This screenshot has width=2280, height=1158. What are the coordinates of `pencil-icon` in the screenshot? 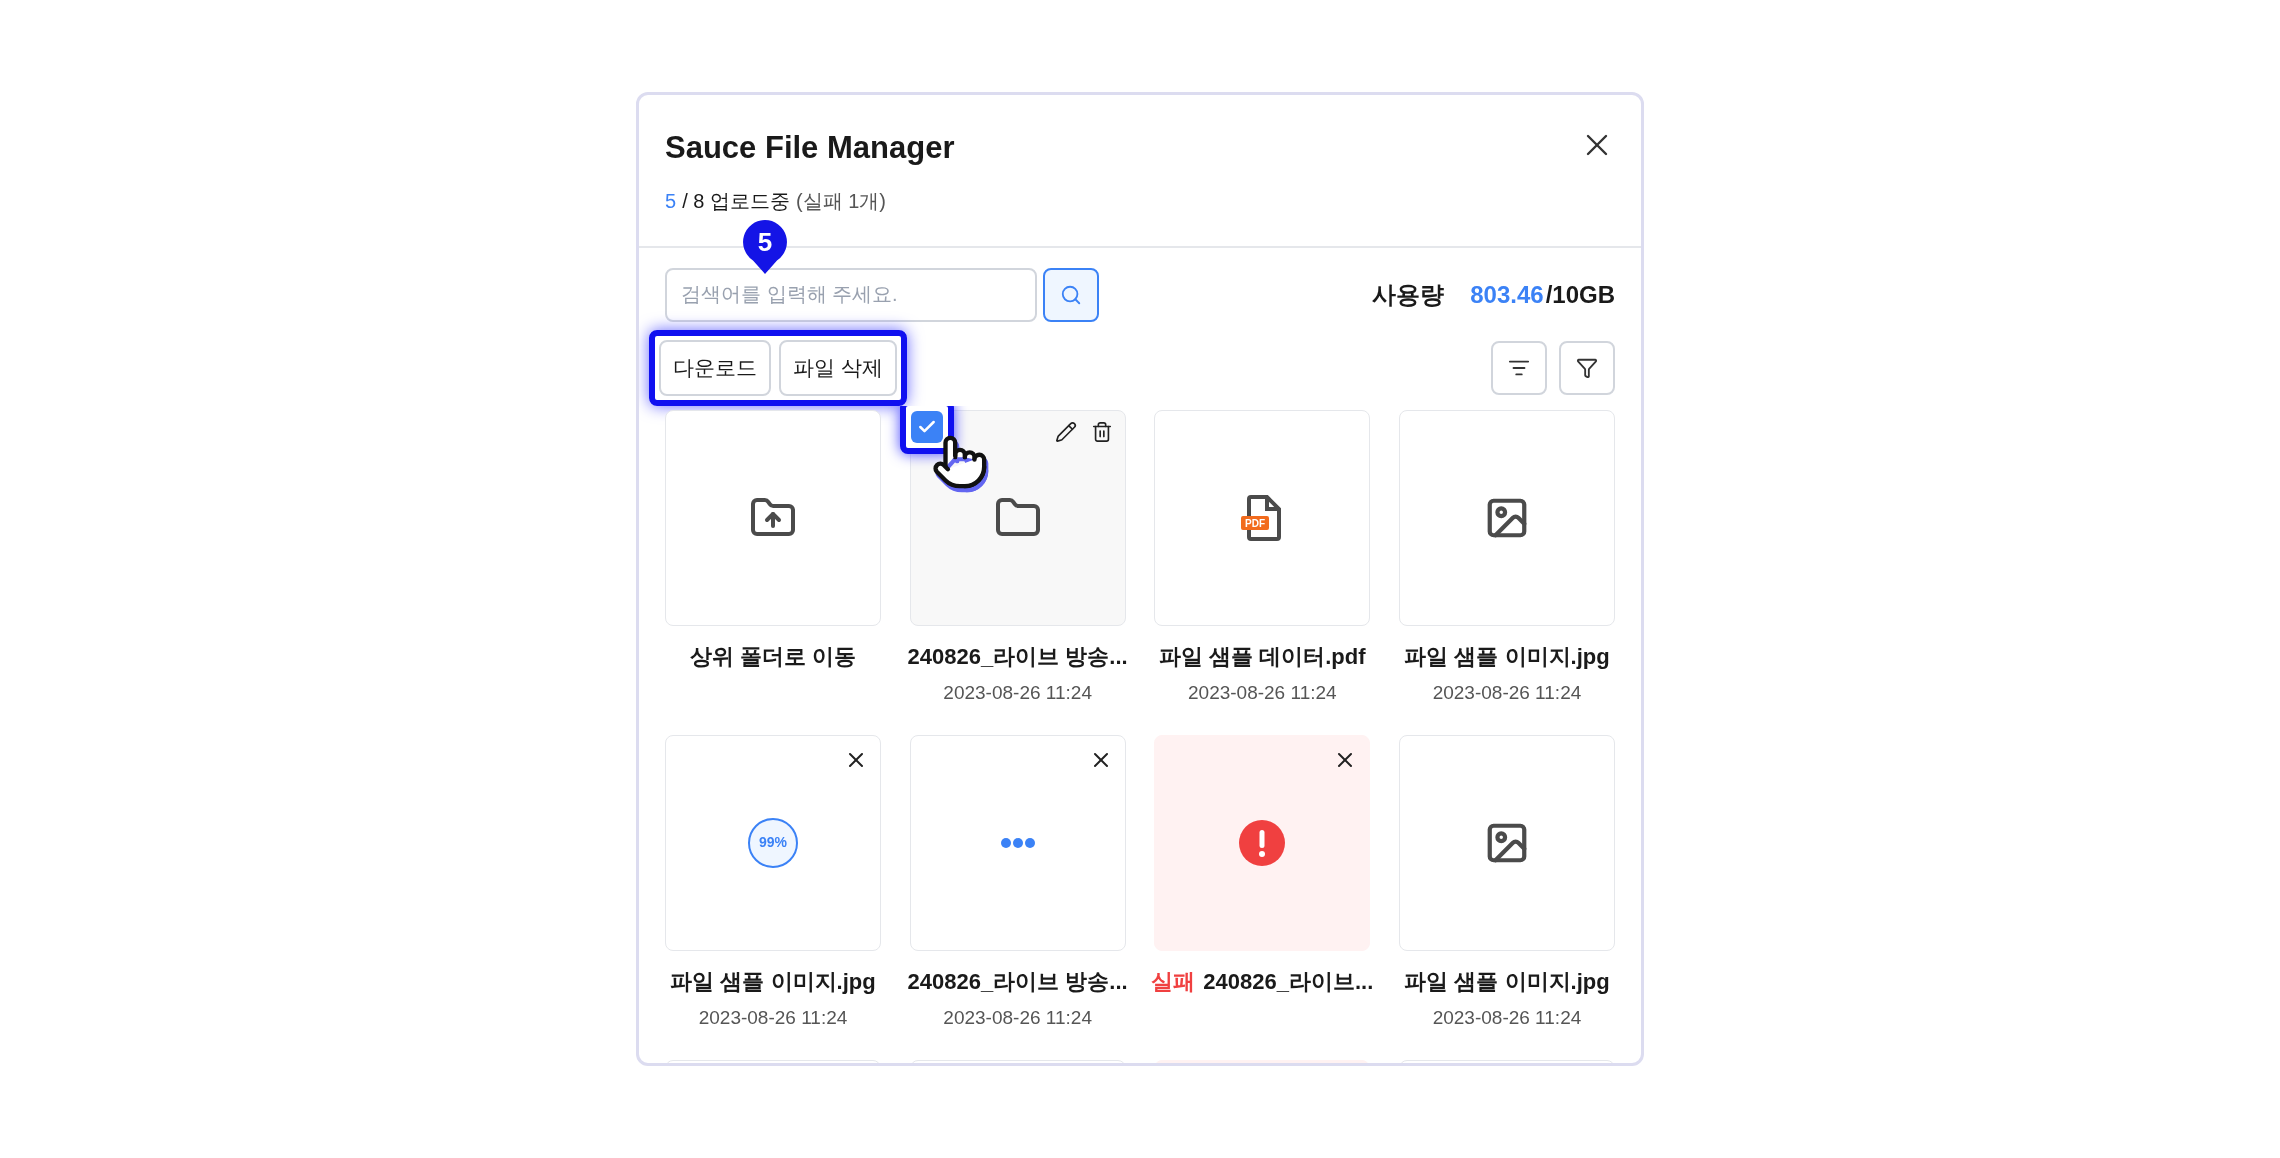 It's located at (1065, 431).